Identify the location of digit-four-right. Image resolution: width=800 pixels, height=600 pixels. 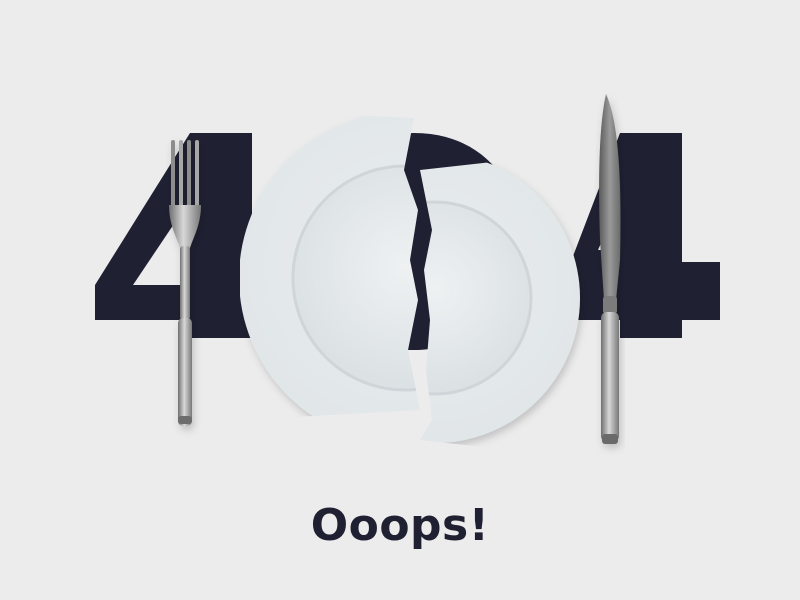
(641, 235).